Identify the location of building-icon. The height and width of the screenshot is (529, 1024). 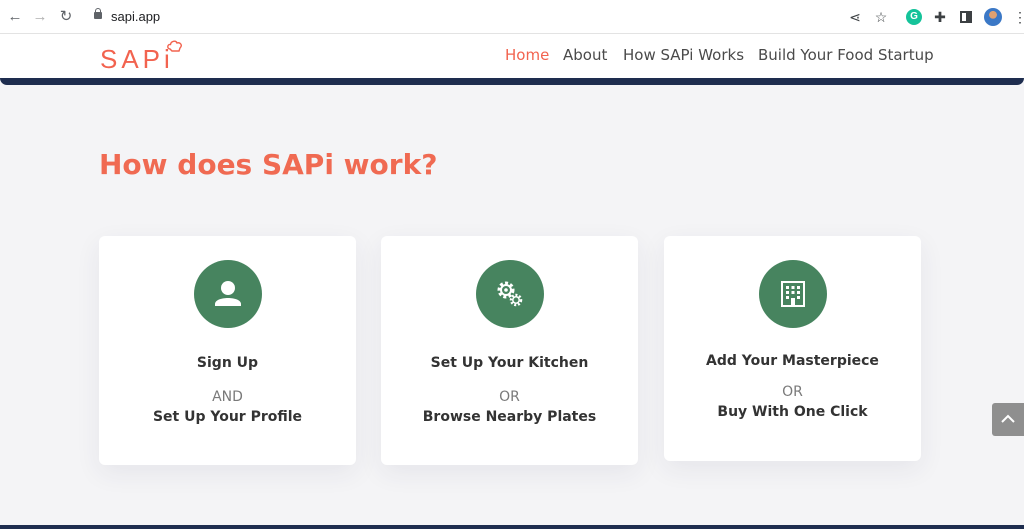
(793, 294).